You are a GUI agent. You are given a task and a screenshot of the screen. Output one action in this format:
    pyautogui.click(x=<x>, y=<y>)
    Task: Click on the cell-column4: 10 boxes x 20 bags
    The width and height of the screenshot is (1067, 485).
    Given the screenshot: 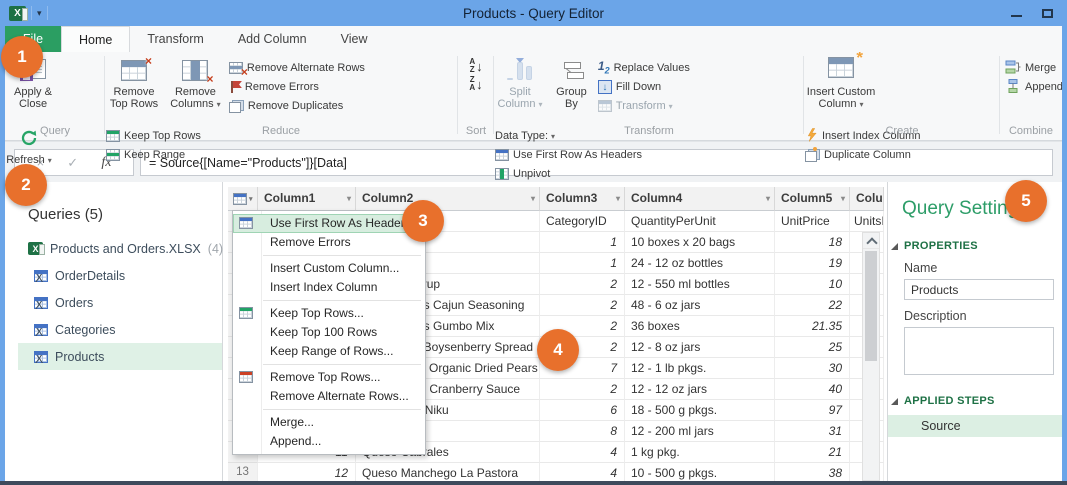 What is the action you would take?
    pyautogui.click(x=700, y=242)
    